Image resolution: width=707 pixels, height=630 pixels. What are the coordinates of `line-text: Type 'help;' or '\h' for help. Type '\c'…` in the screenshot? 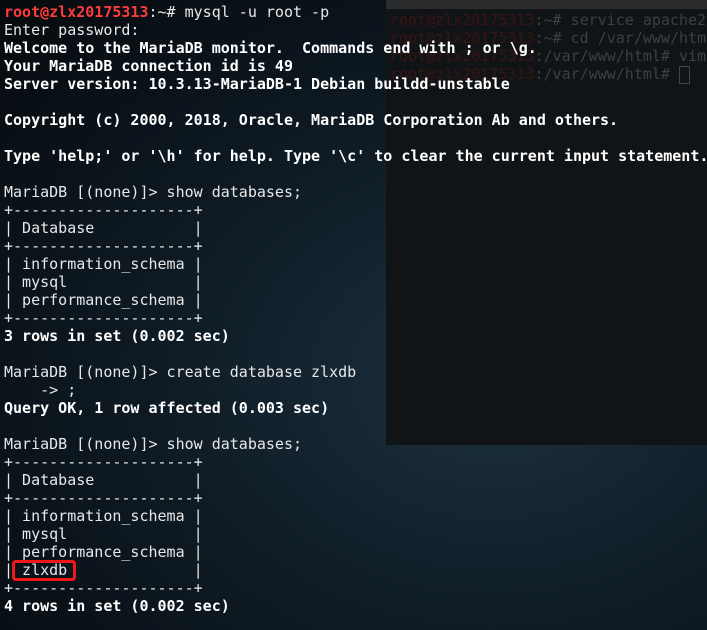 It's located at (355, 156).